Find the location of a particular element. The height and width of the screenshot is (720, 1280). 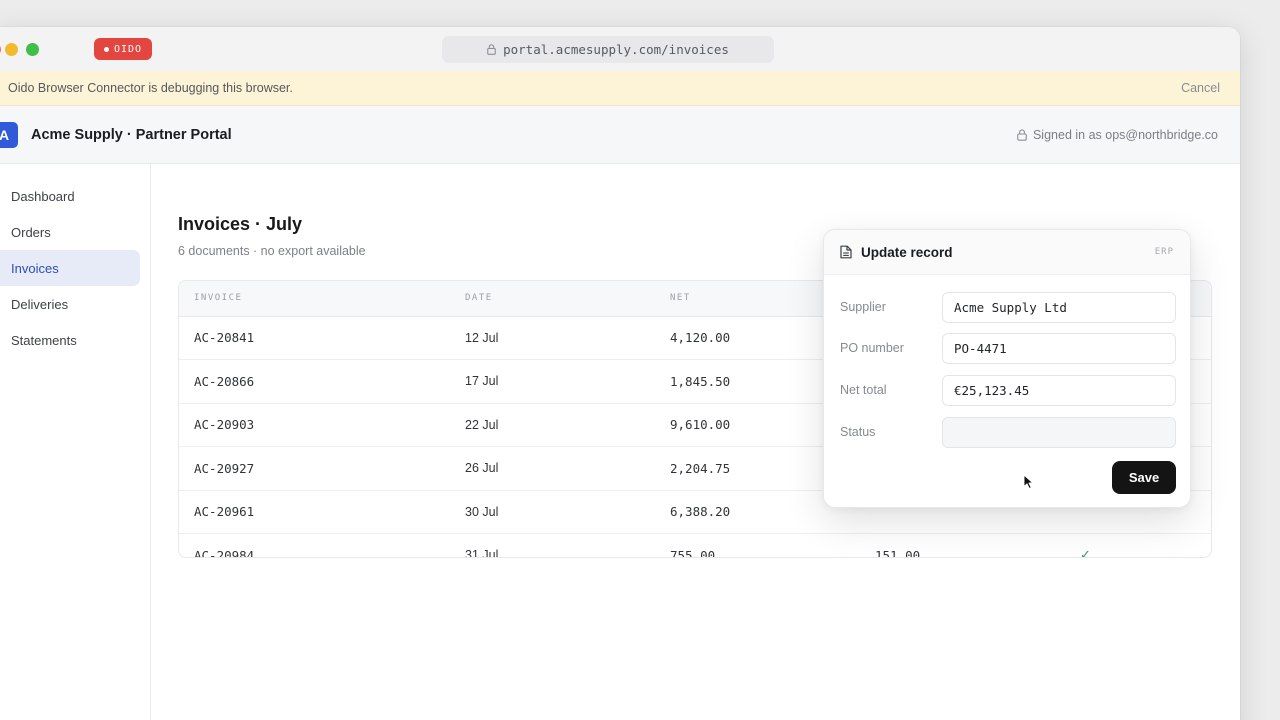

erp-tag: ERP is located at coordinates (1164, 252).